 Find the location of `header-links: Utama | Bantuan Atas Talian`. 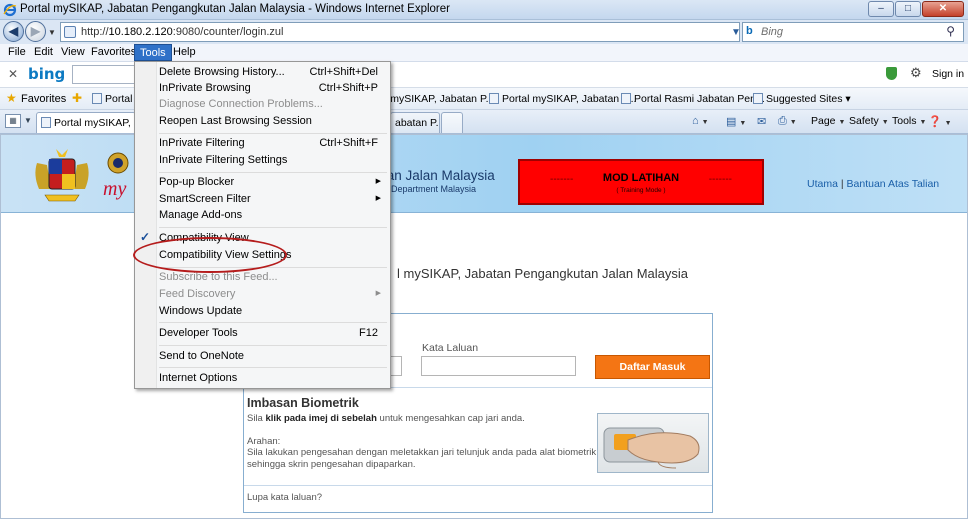

header-links: Utama | Bantuan Atas Talian is located at coordinates (873, 184).